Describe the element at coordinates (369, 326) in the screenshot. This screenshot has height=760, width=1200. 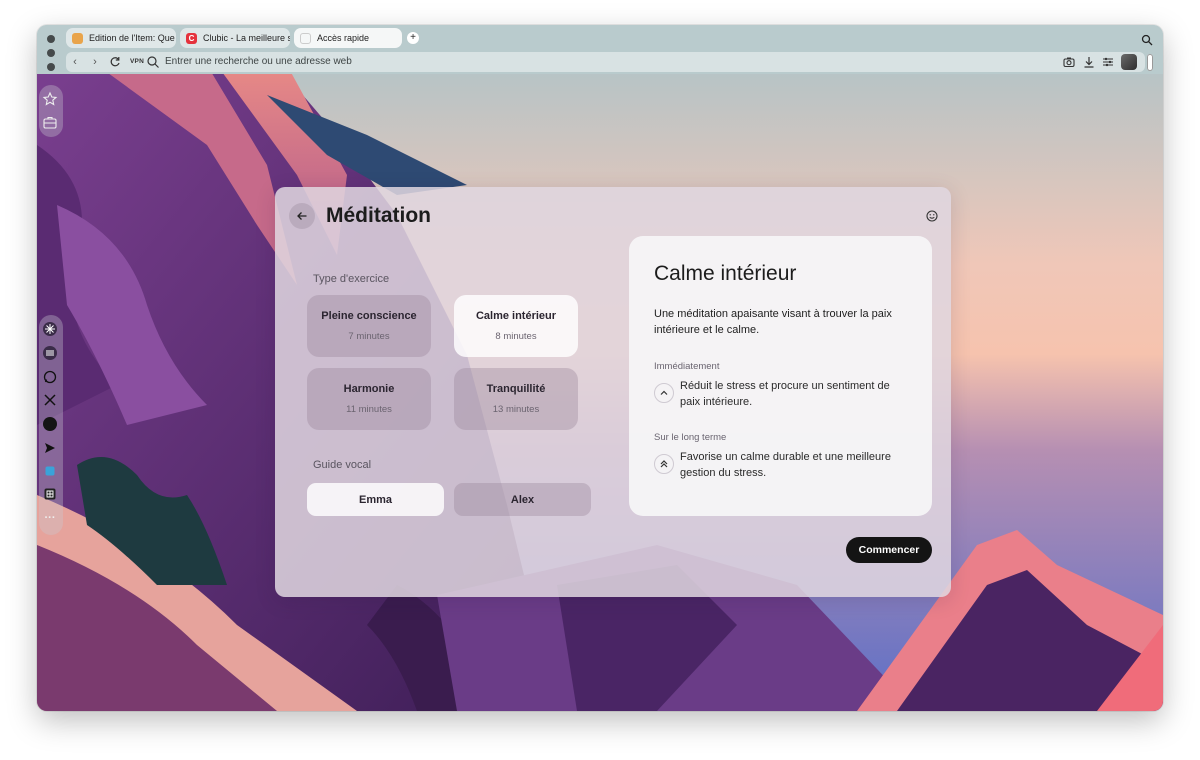
I see `exercise-card-pleine-conscience: Pleine conscience 7 minutes` at that location.